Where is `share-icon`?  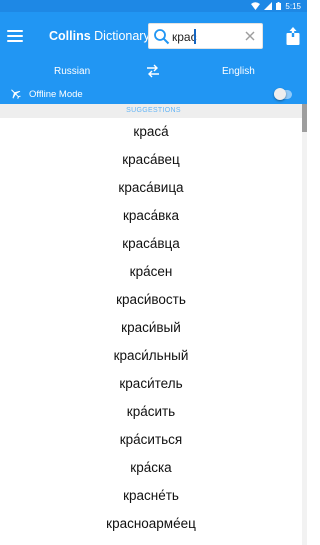
share-icon is located at coordinates (293, 36).